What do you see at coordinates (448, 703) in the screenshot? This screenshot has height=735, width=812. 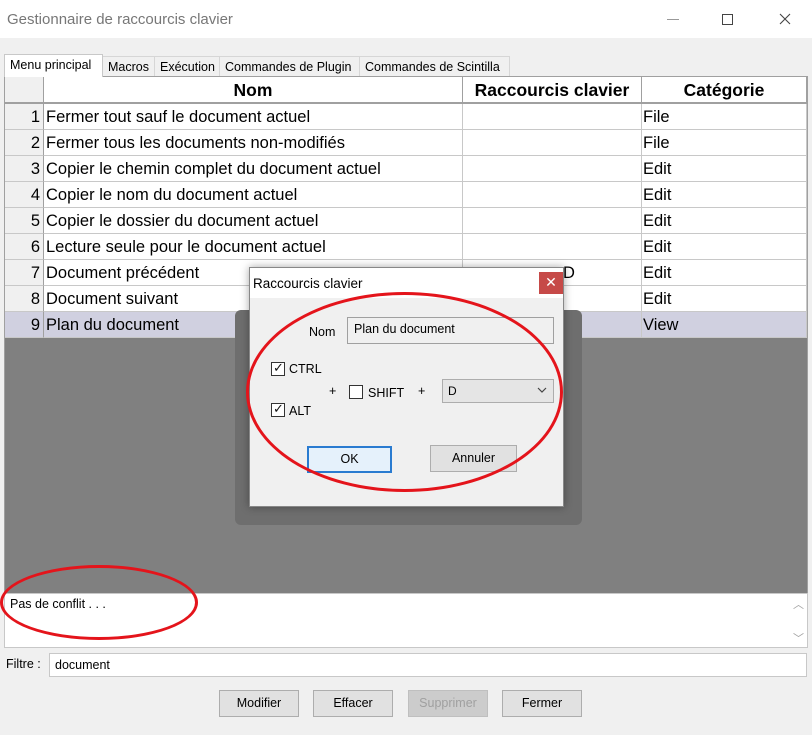 I see `supprimer-button: Supprimer` at bounding box center [448, 703].